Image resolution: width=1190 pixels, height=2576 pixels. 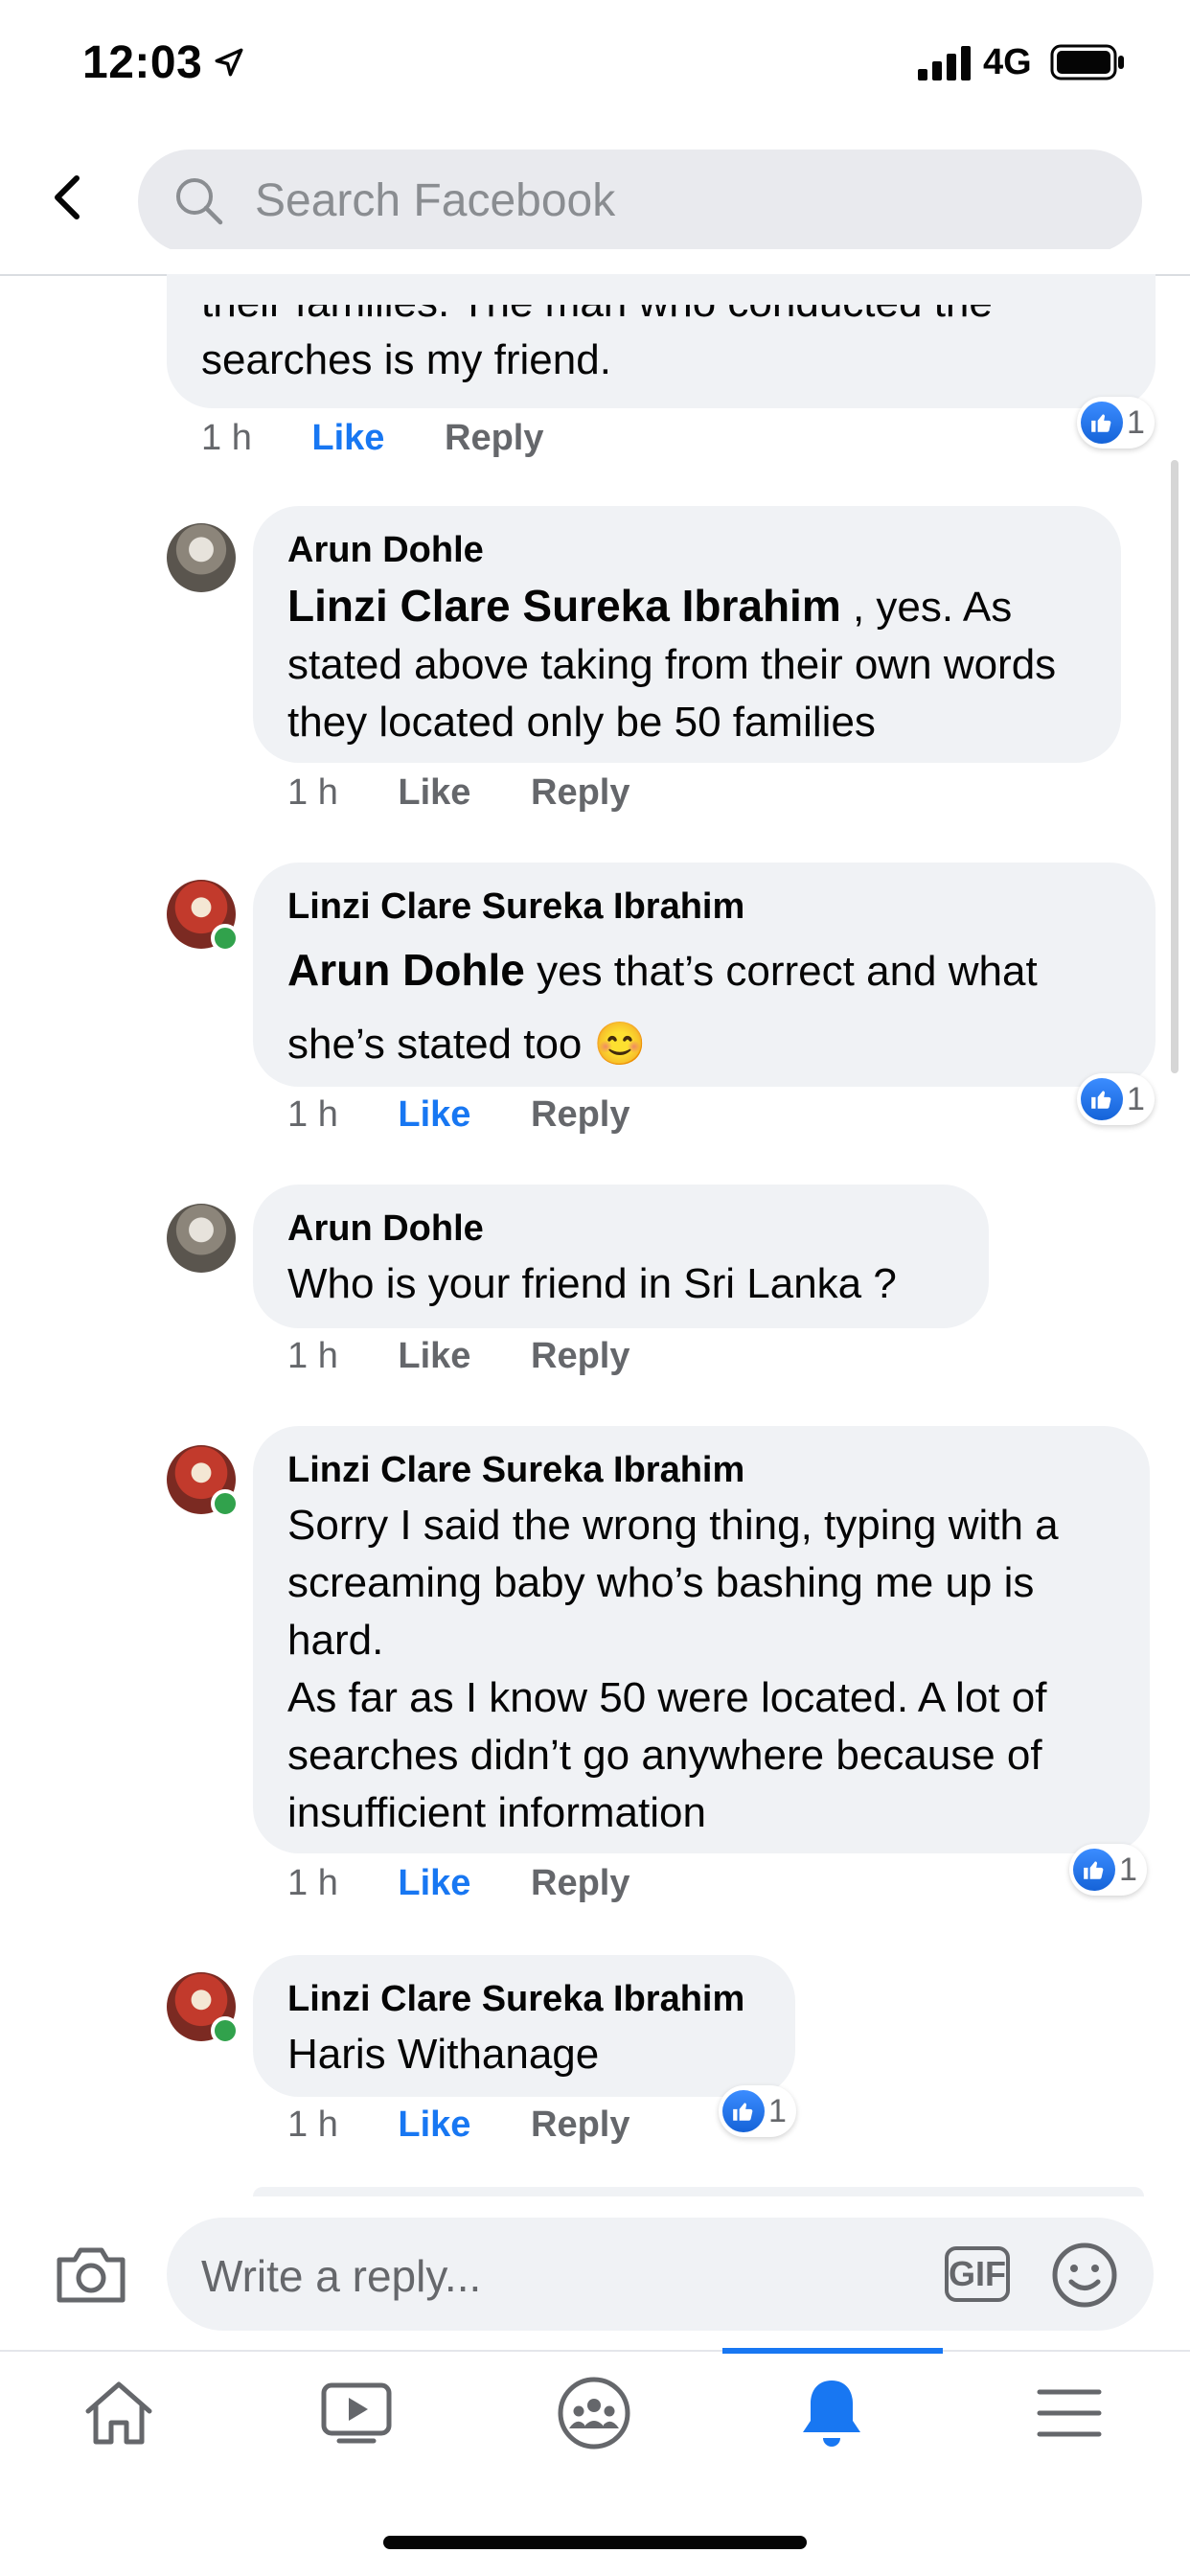 What do you see at coordinates (143, 63) in the screenshot?
I see `status-time: 12:03` at bounding box center [143, 63].